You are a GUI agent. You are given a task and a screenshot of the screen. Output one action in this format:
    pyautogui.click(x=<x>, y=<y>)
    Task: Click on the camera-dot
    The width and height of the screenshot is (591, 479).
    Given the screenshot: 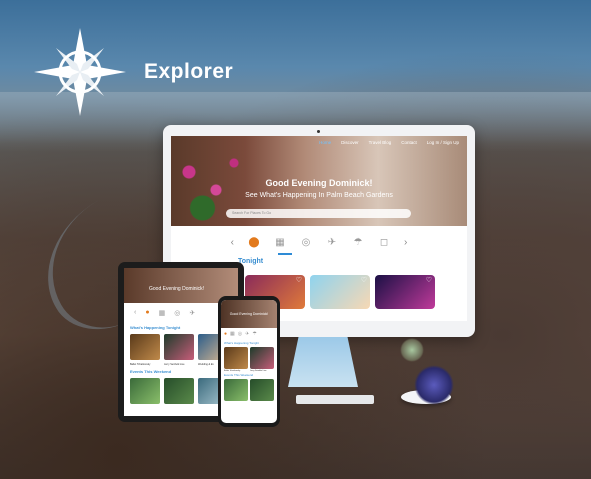 What is the action you would take?
    pyautogui.click(x=318, y=131)
    